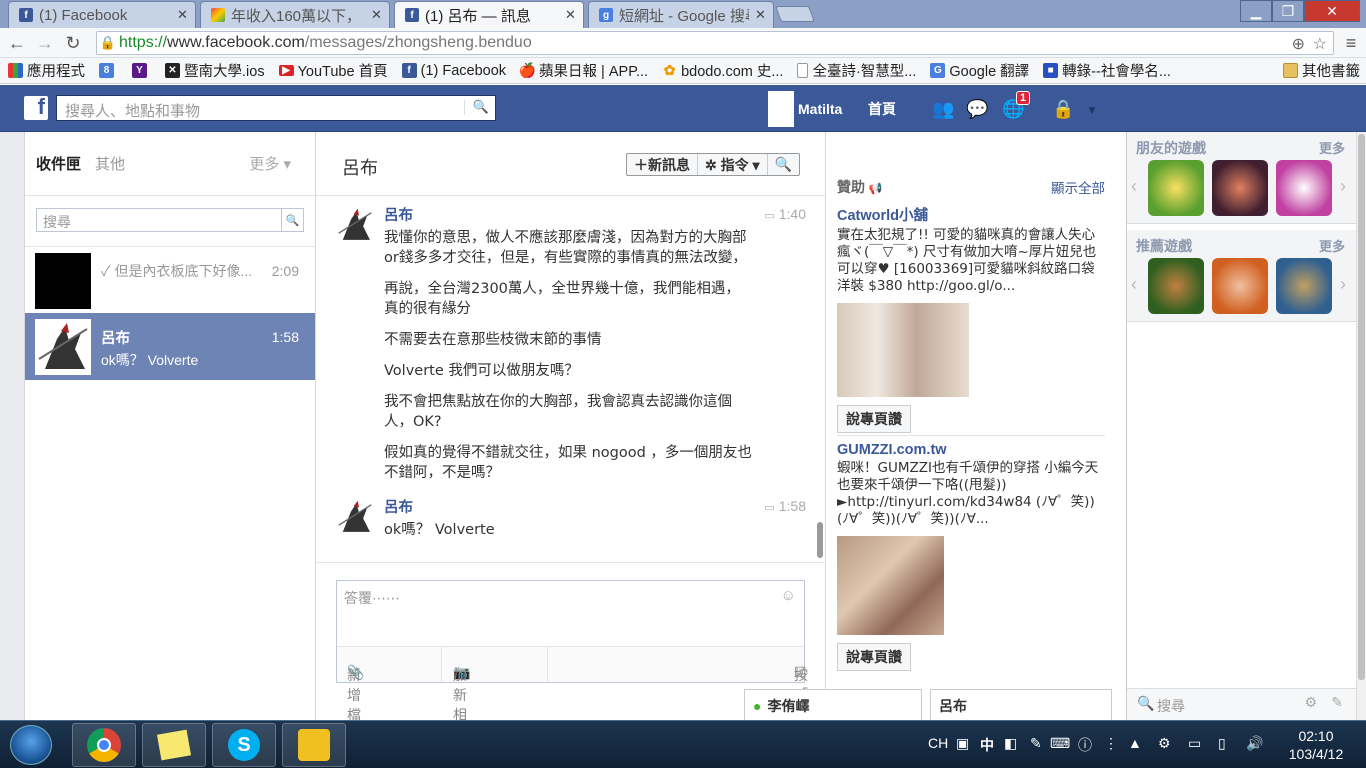 The image size is (1366, 768). What do you see at coordinates (1337, 703) in the screenshot?
I see `compose-icon: ✎` at bounding box center [1337, 703].